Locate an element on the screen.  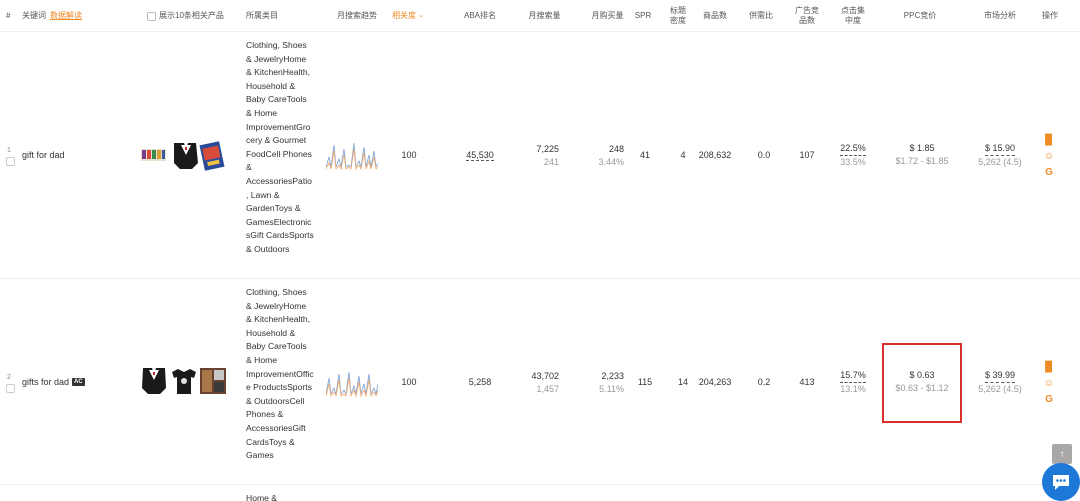
monthly-search-cell: 7,225 241 is located at coordinates (539, 155).